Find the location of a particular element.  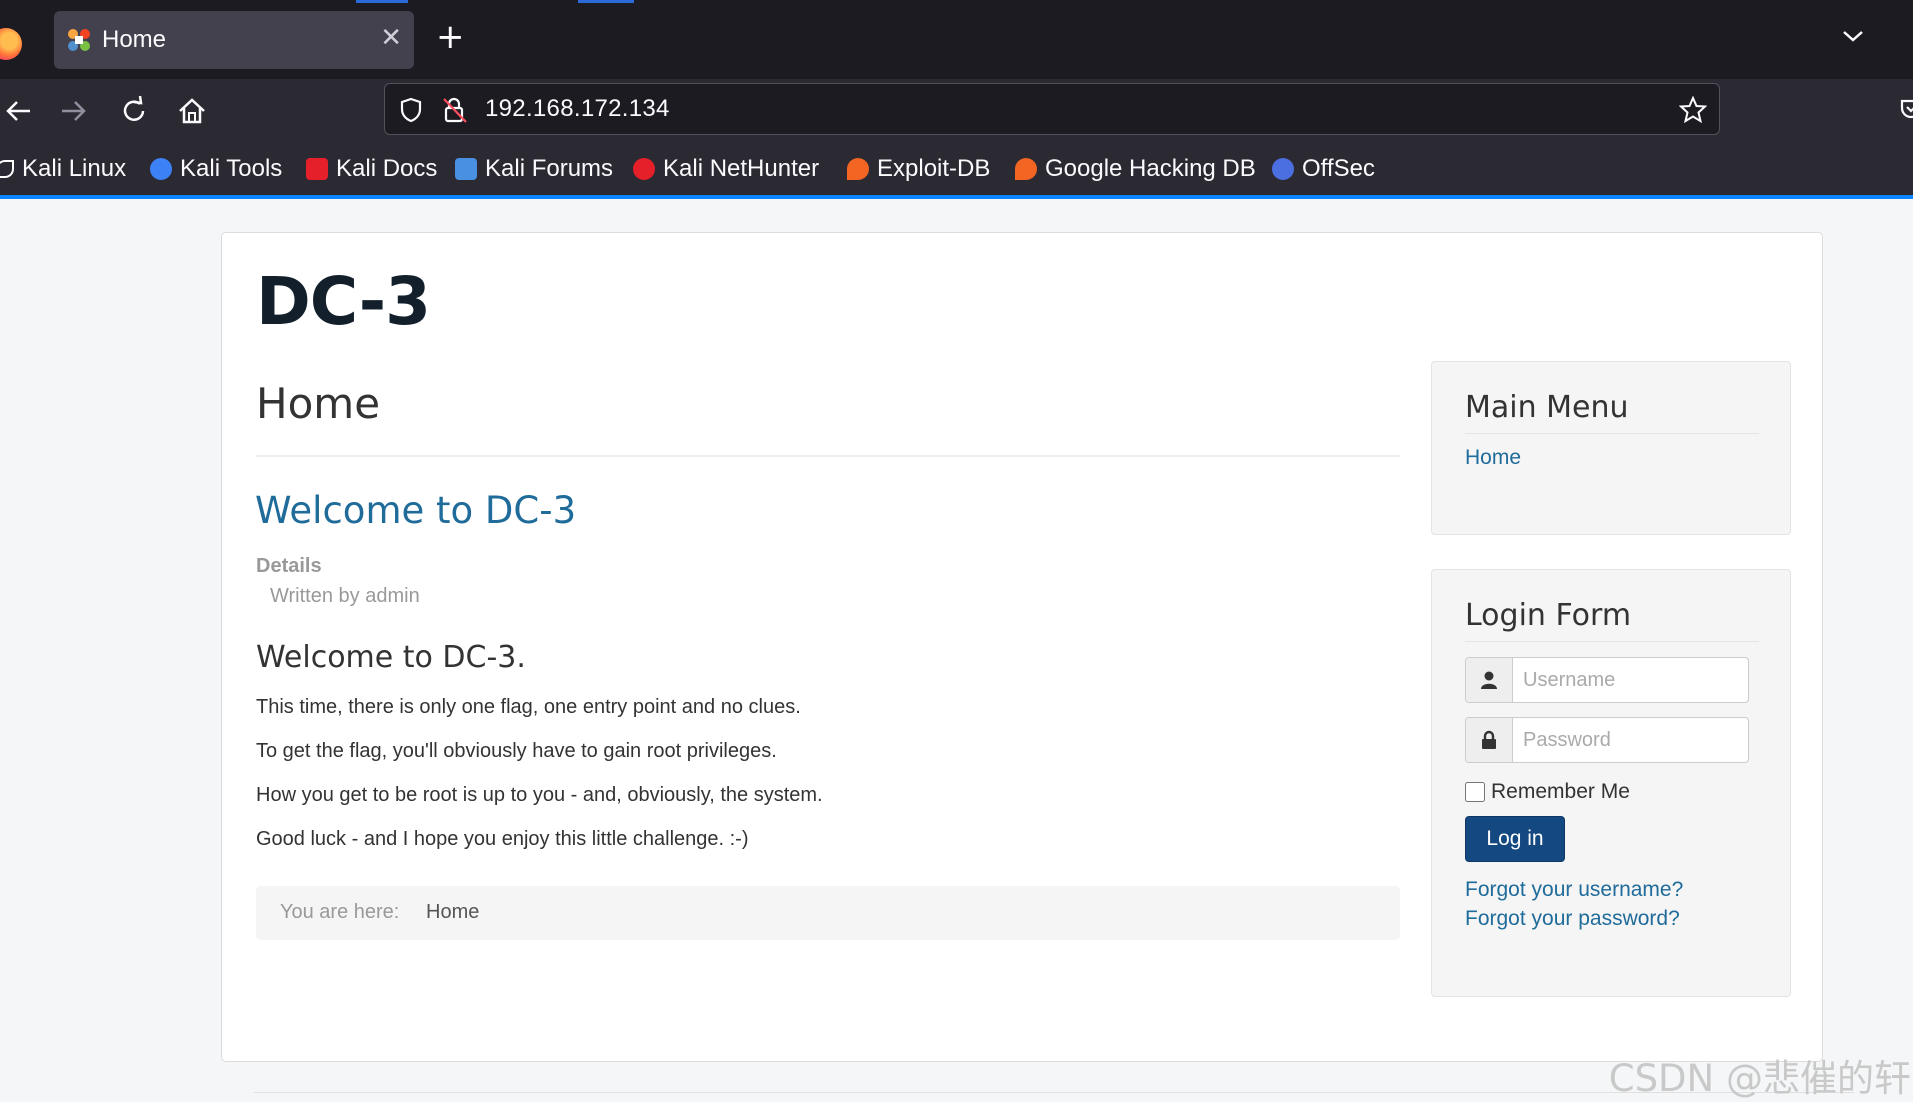

bookmark-star-icon is located at coordinates (1693, 110).